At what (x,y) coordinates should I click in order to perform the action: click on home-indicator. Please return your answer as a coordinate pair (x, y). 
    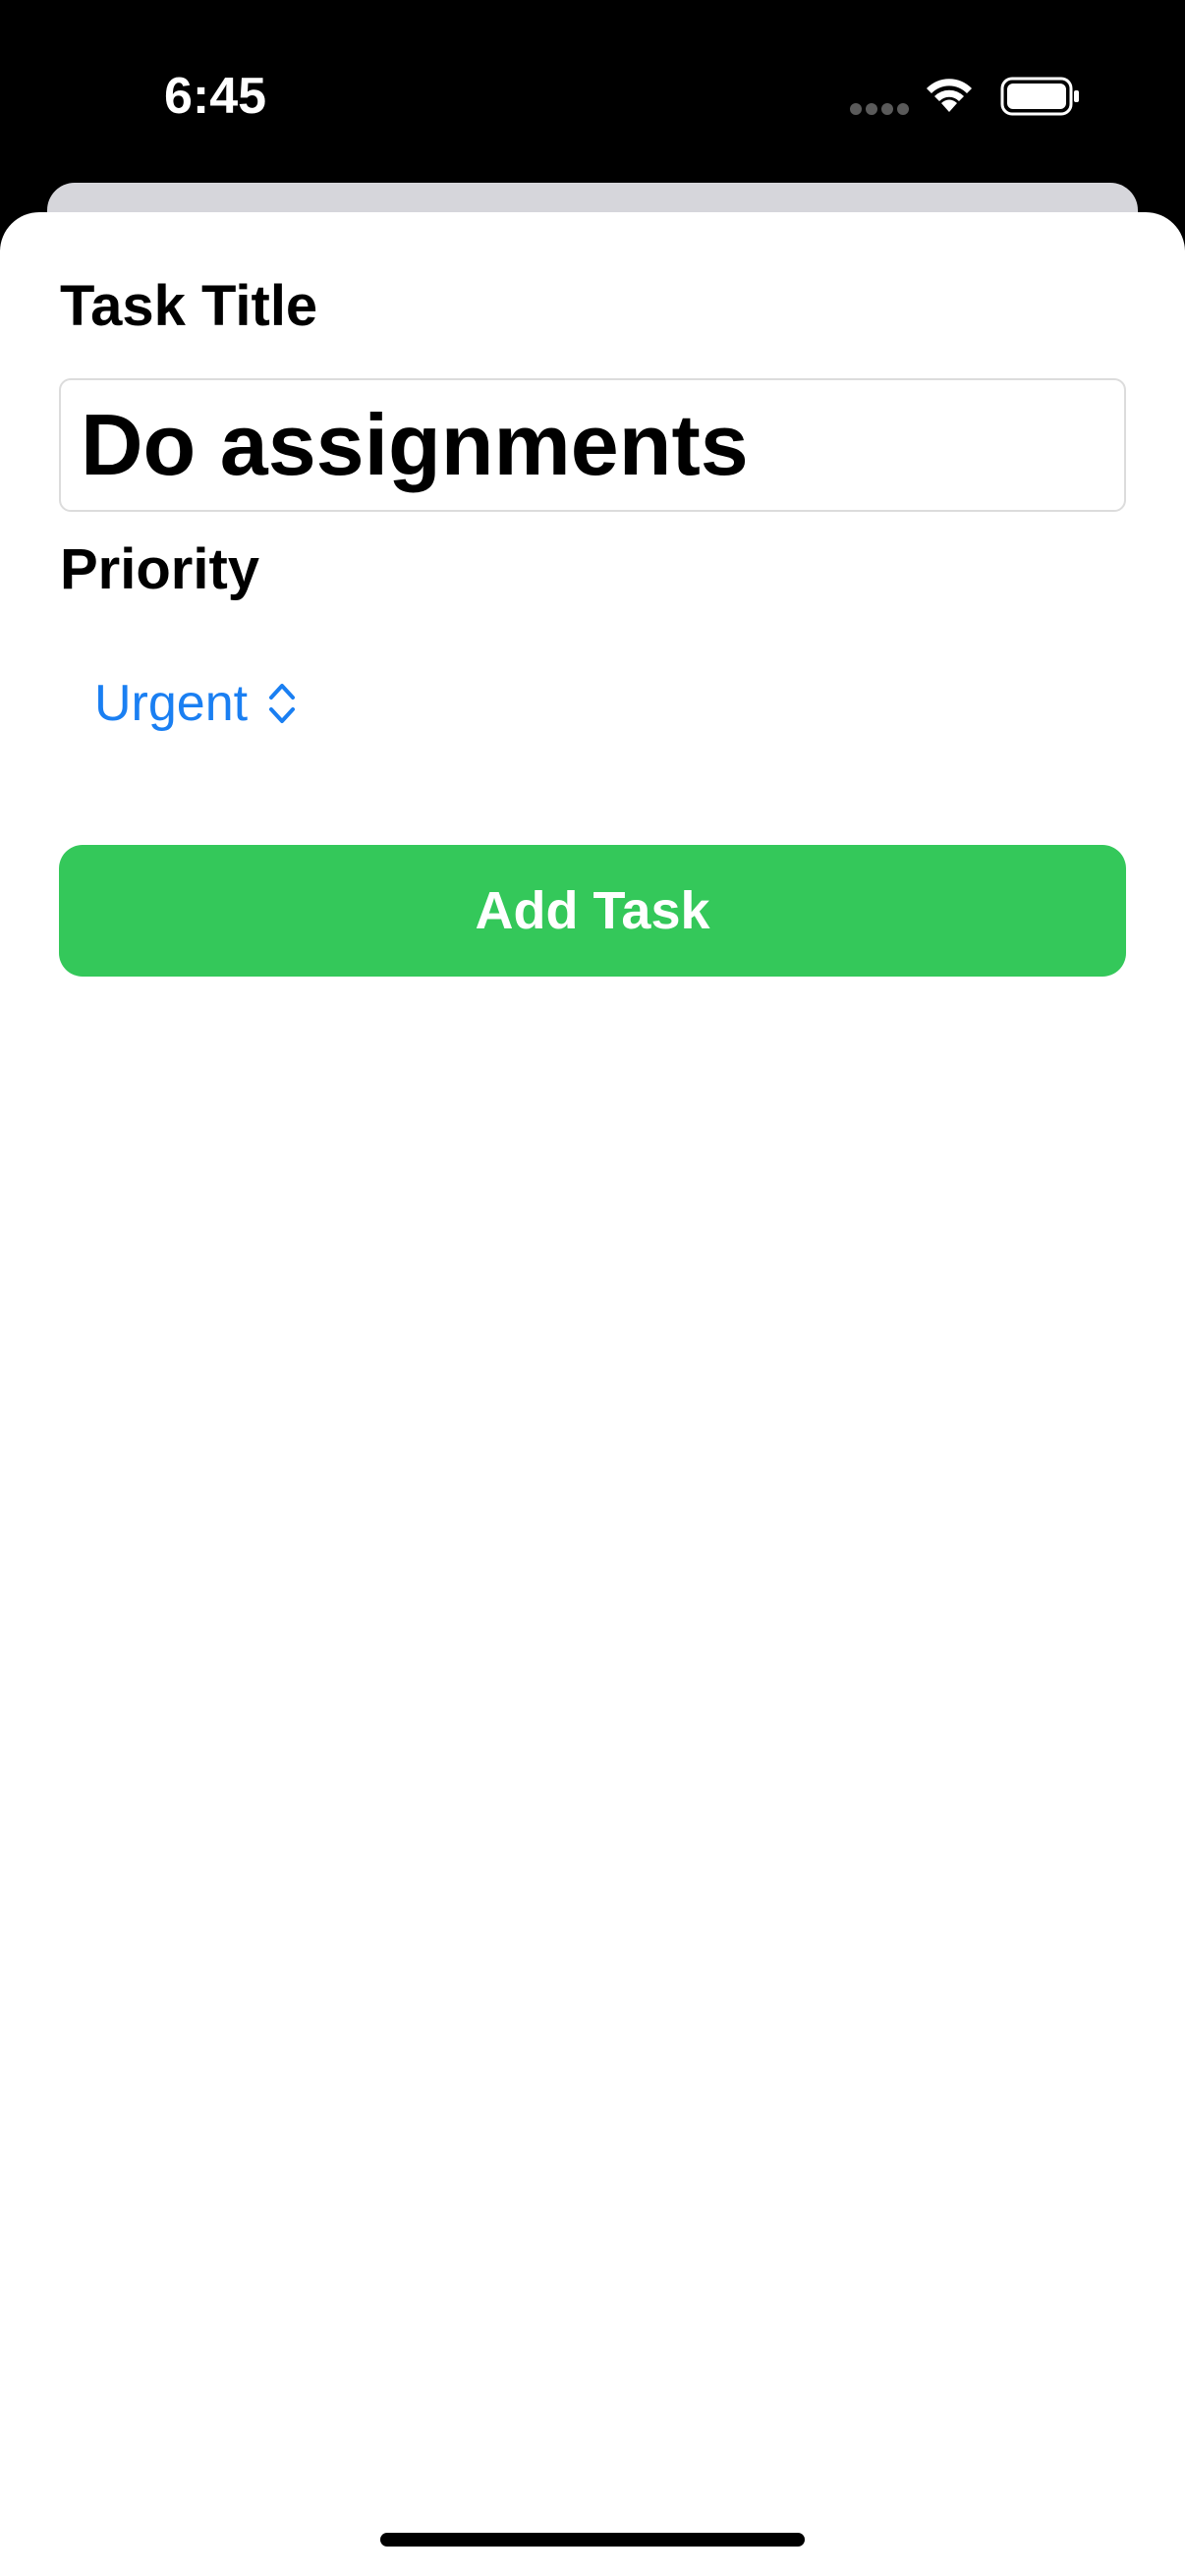
    Looking at the image, I should click on (592, 2540).